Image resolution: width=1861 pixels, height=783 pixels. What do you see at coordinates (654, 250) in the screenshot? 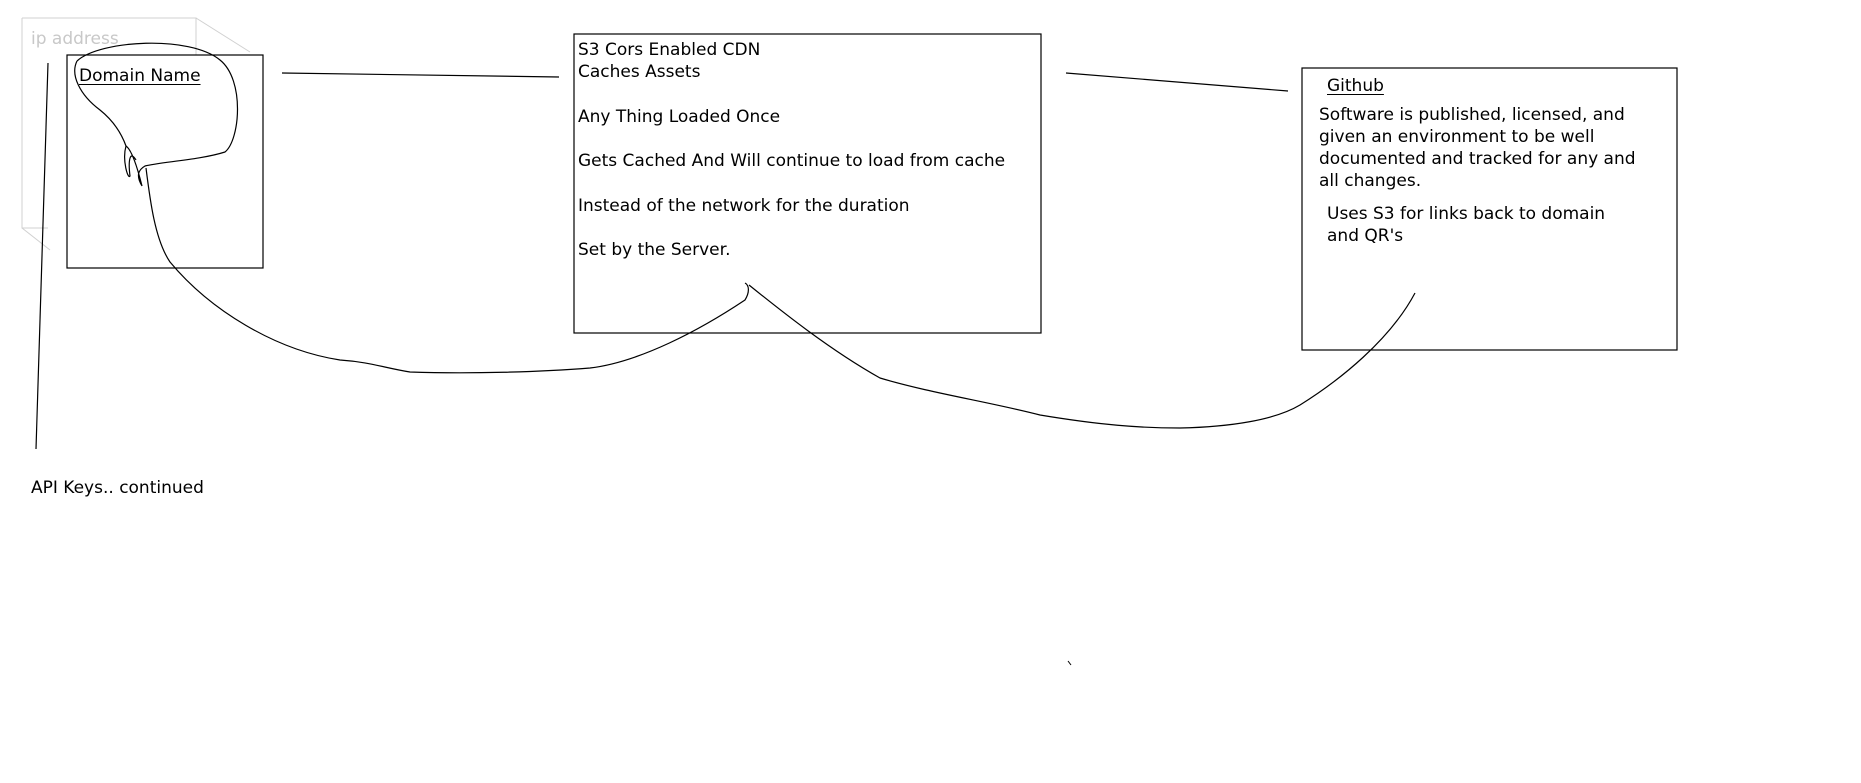
I see `cdn-line-server: Set by the Server.` at bounding box center [654, 250].